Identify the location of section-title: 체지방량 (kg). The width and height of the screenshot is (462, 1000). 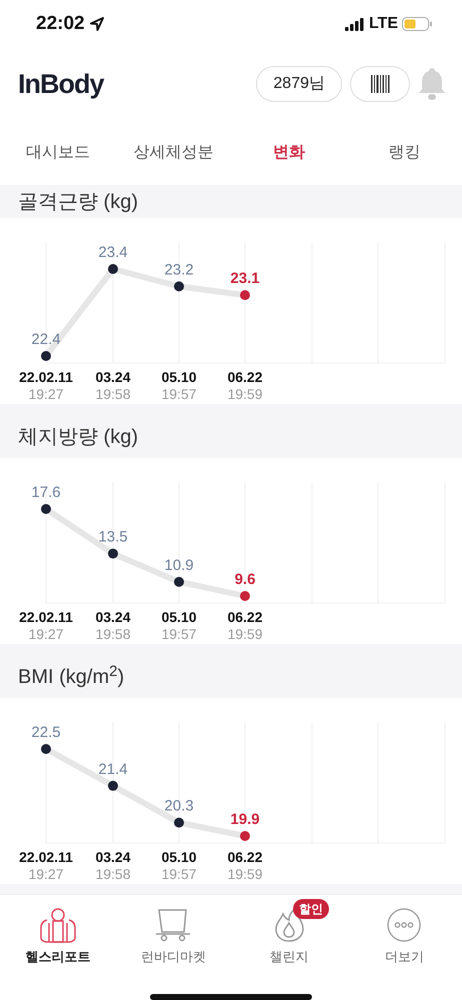
(78, 437).